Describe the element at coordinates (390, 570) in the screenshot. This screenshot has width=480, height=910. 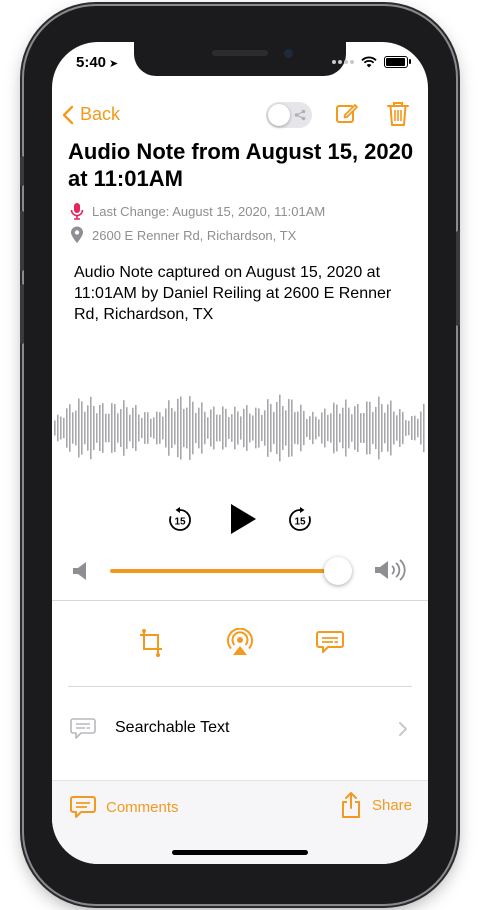
I see `speaker-high-icon` at that location.